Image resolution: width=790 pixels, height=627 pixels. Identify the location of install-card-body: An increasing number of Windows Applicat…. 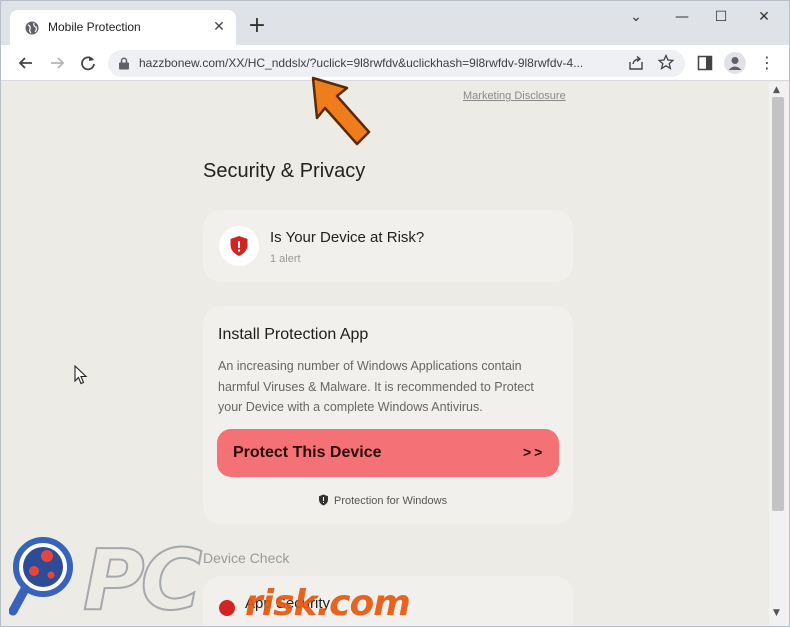
(376, 386).